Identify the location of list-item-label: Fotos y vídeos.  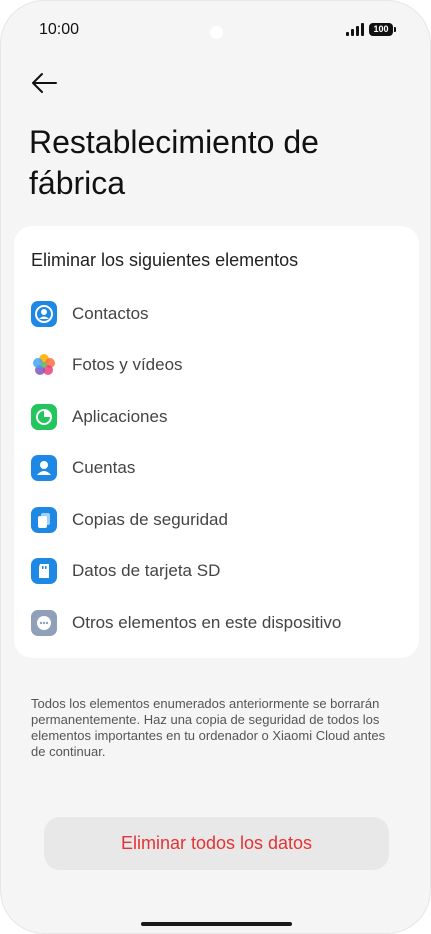
(127, 364).